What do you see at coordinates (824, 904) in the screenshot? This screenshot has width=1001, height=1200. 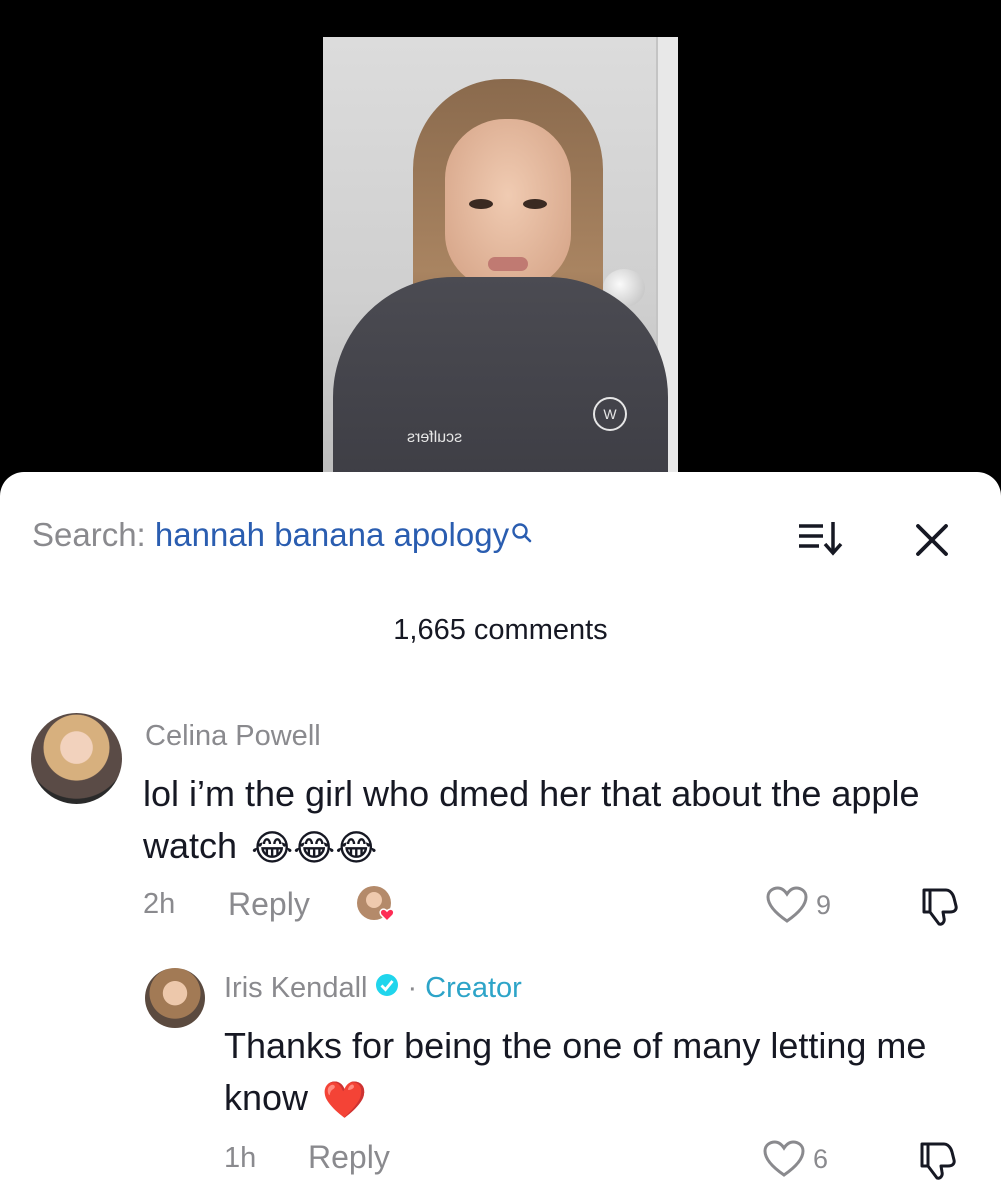 I see `like-count: 9` at bounding box center [824, 904].